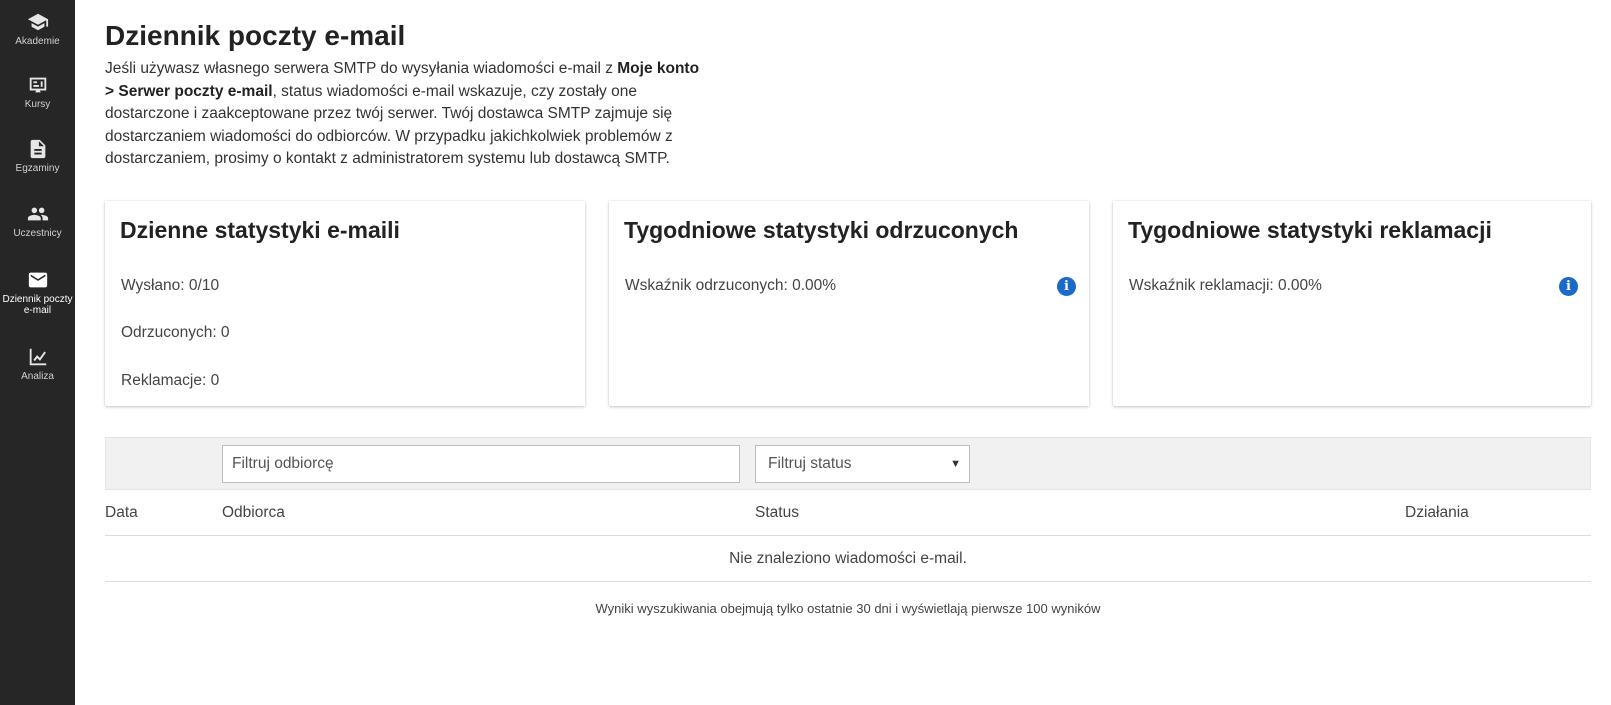 The height and width of the screenshot is (705, 1611). I want to click on weekly-rejected-rate: Wskaźnik odrzuconych: 0.00%, so click(731, 285).